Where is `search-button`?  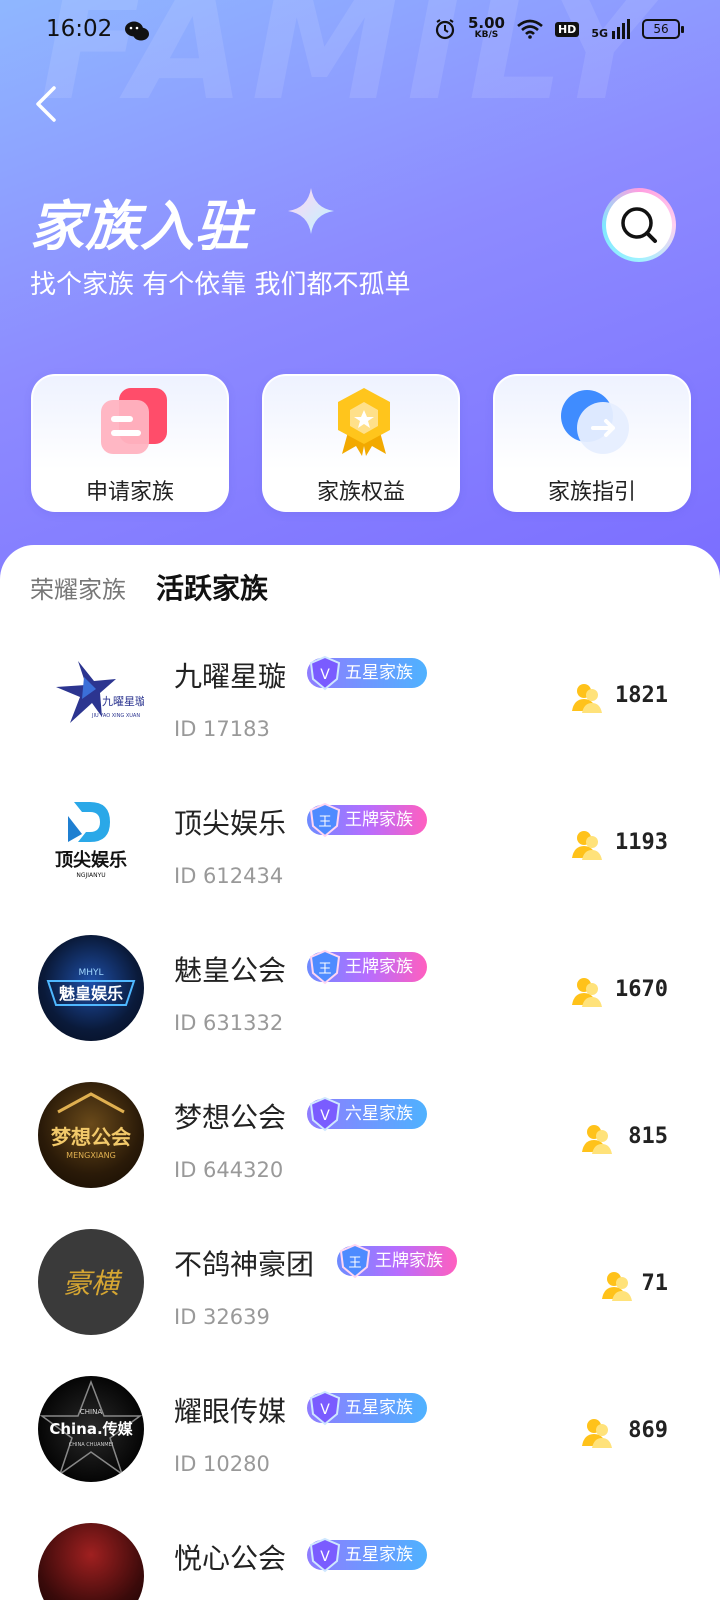 search-button is located at coordinates (639, 225).